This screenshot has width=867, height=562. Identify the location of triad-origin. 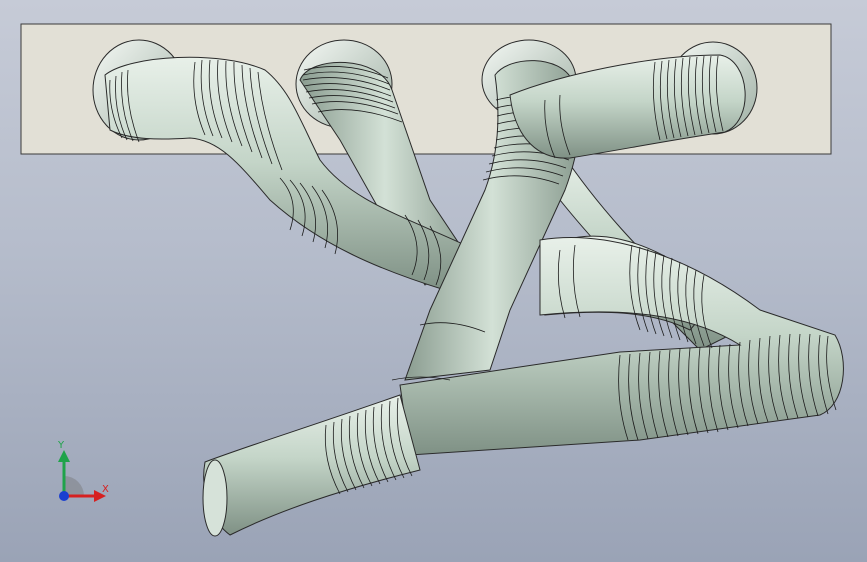
(64, 496).